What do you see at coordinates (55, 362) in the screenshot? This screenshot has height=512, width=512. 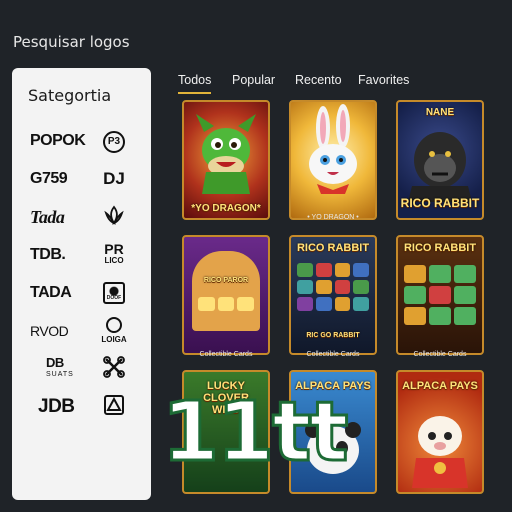 I see `db-main: DB` at bounding box center [55, 362].